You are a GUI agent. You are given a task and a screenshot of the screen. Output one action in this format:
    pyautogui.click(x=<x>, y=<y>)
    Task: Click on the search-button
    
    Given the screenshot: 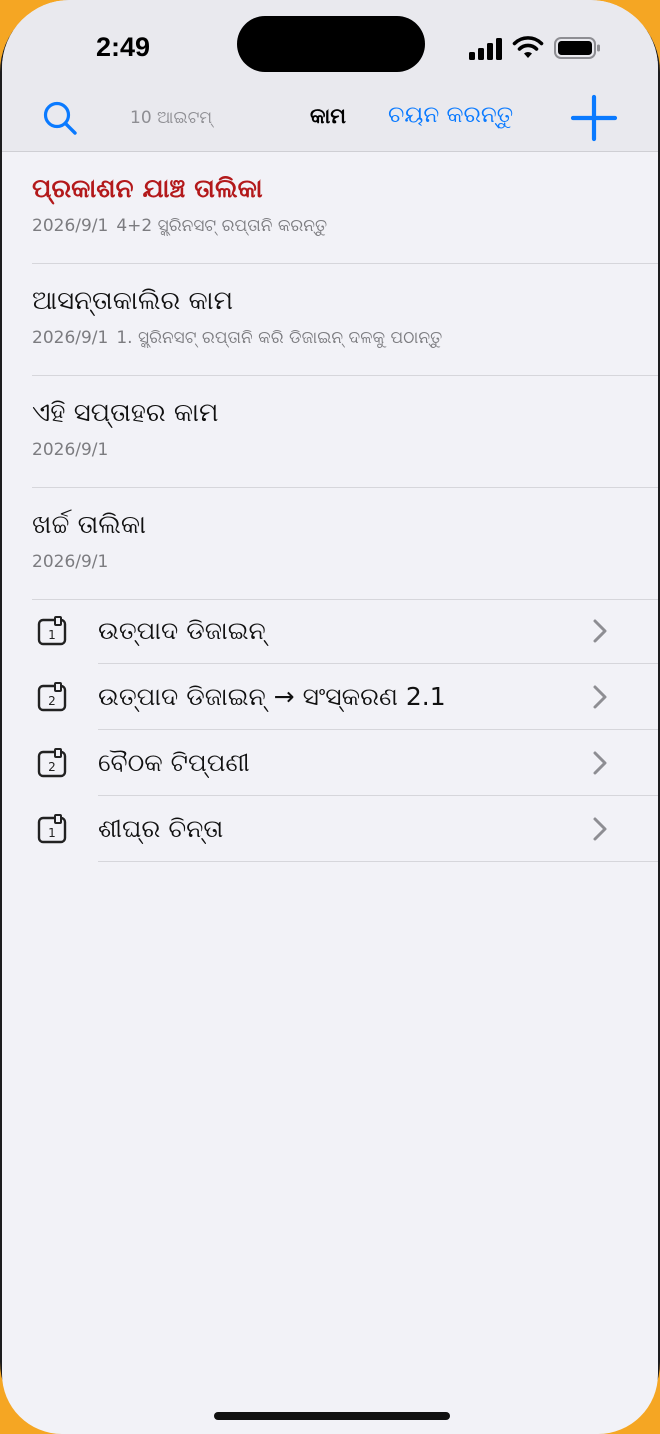 What is the action you would take?
    pyautogui.click(x=60, y=118)
    